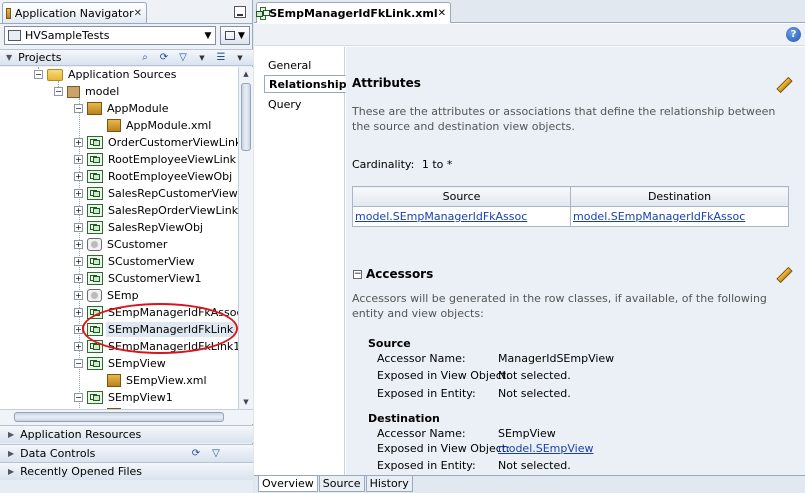  Describe the element at coordinates (545, 448) in the screenshot. I see `destination-exposed-vo-link: model.SEmpView` at that location.